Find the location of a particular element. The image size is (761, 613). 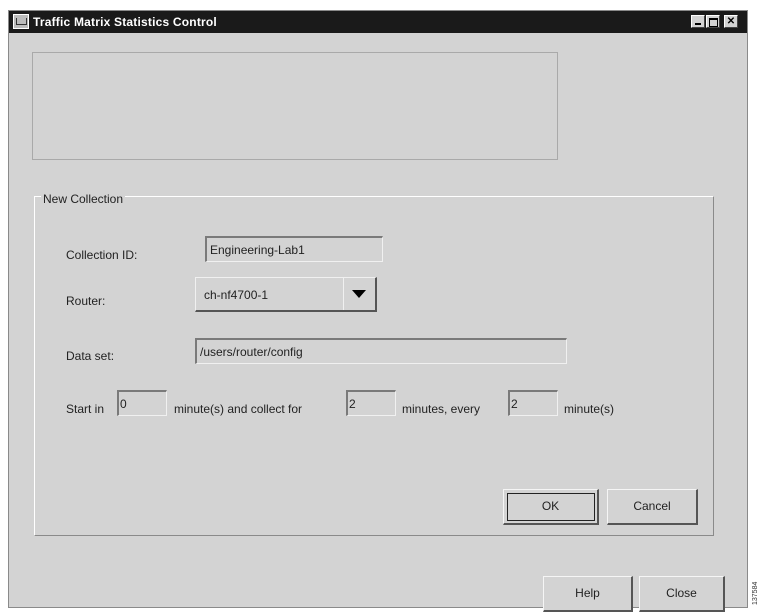

every-field: 2 is located at coordinates (533, 403).